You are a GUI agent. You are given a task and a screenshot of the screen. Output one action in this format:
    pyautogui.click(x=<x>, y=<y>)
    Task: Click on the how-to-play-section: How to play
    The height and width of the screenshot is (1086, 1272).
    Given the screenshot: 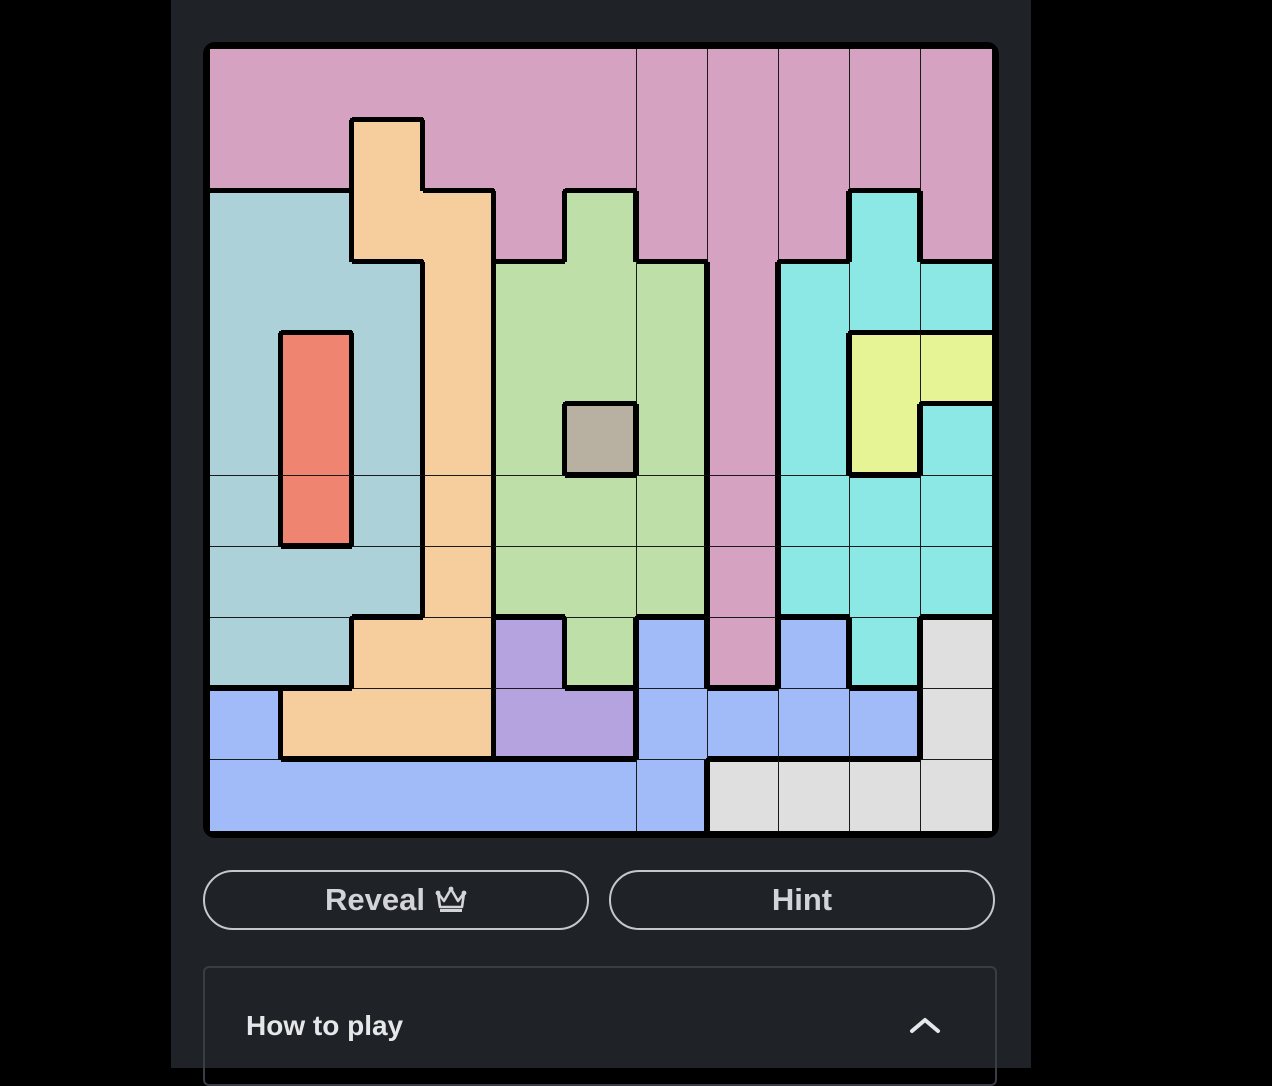 What is the action you would take?
    pyautogui.click(x=600, y=1026)
    